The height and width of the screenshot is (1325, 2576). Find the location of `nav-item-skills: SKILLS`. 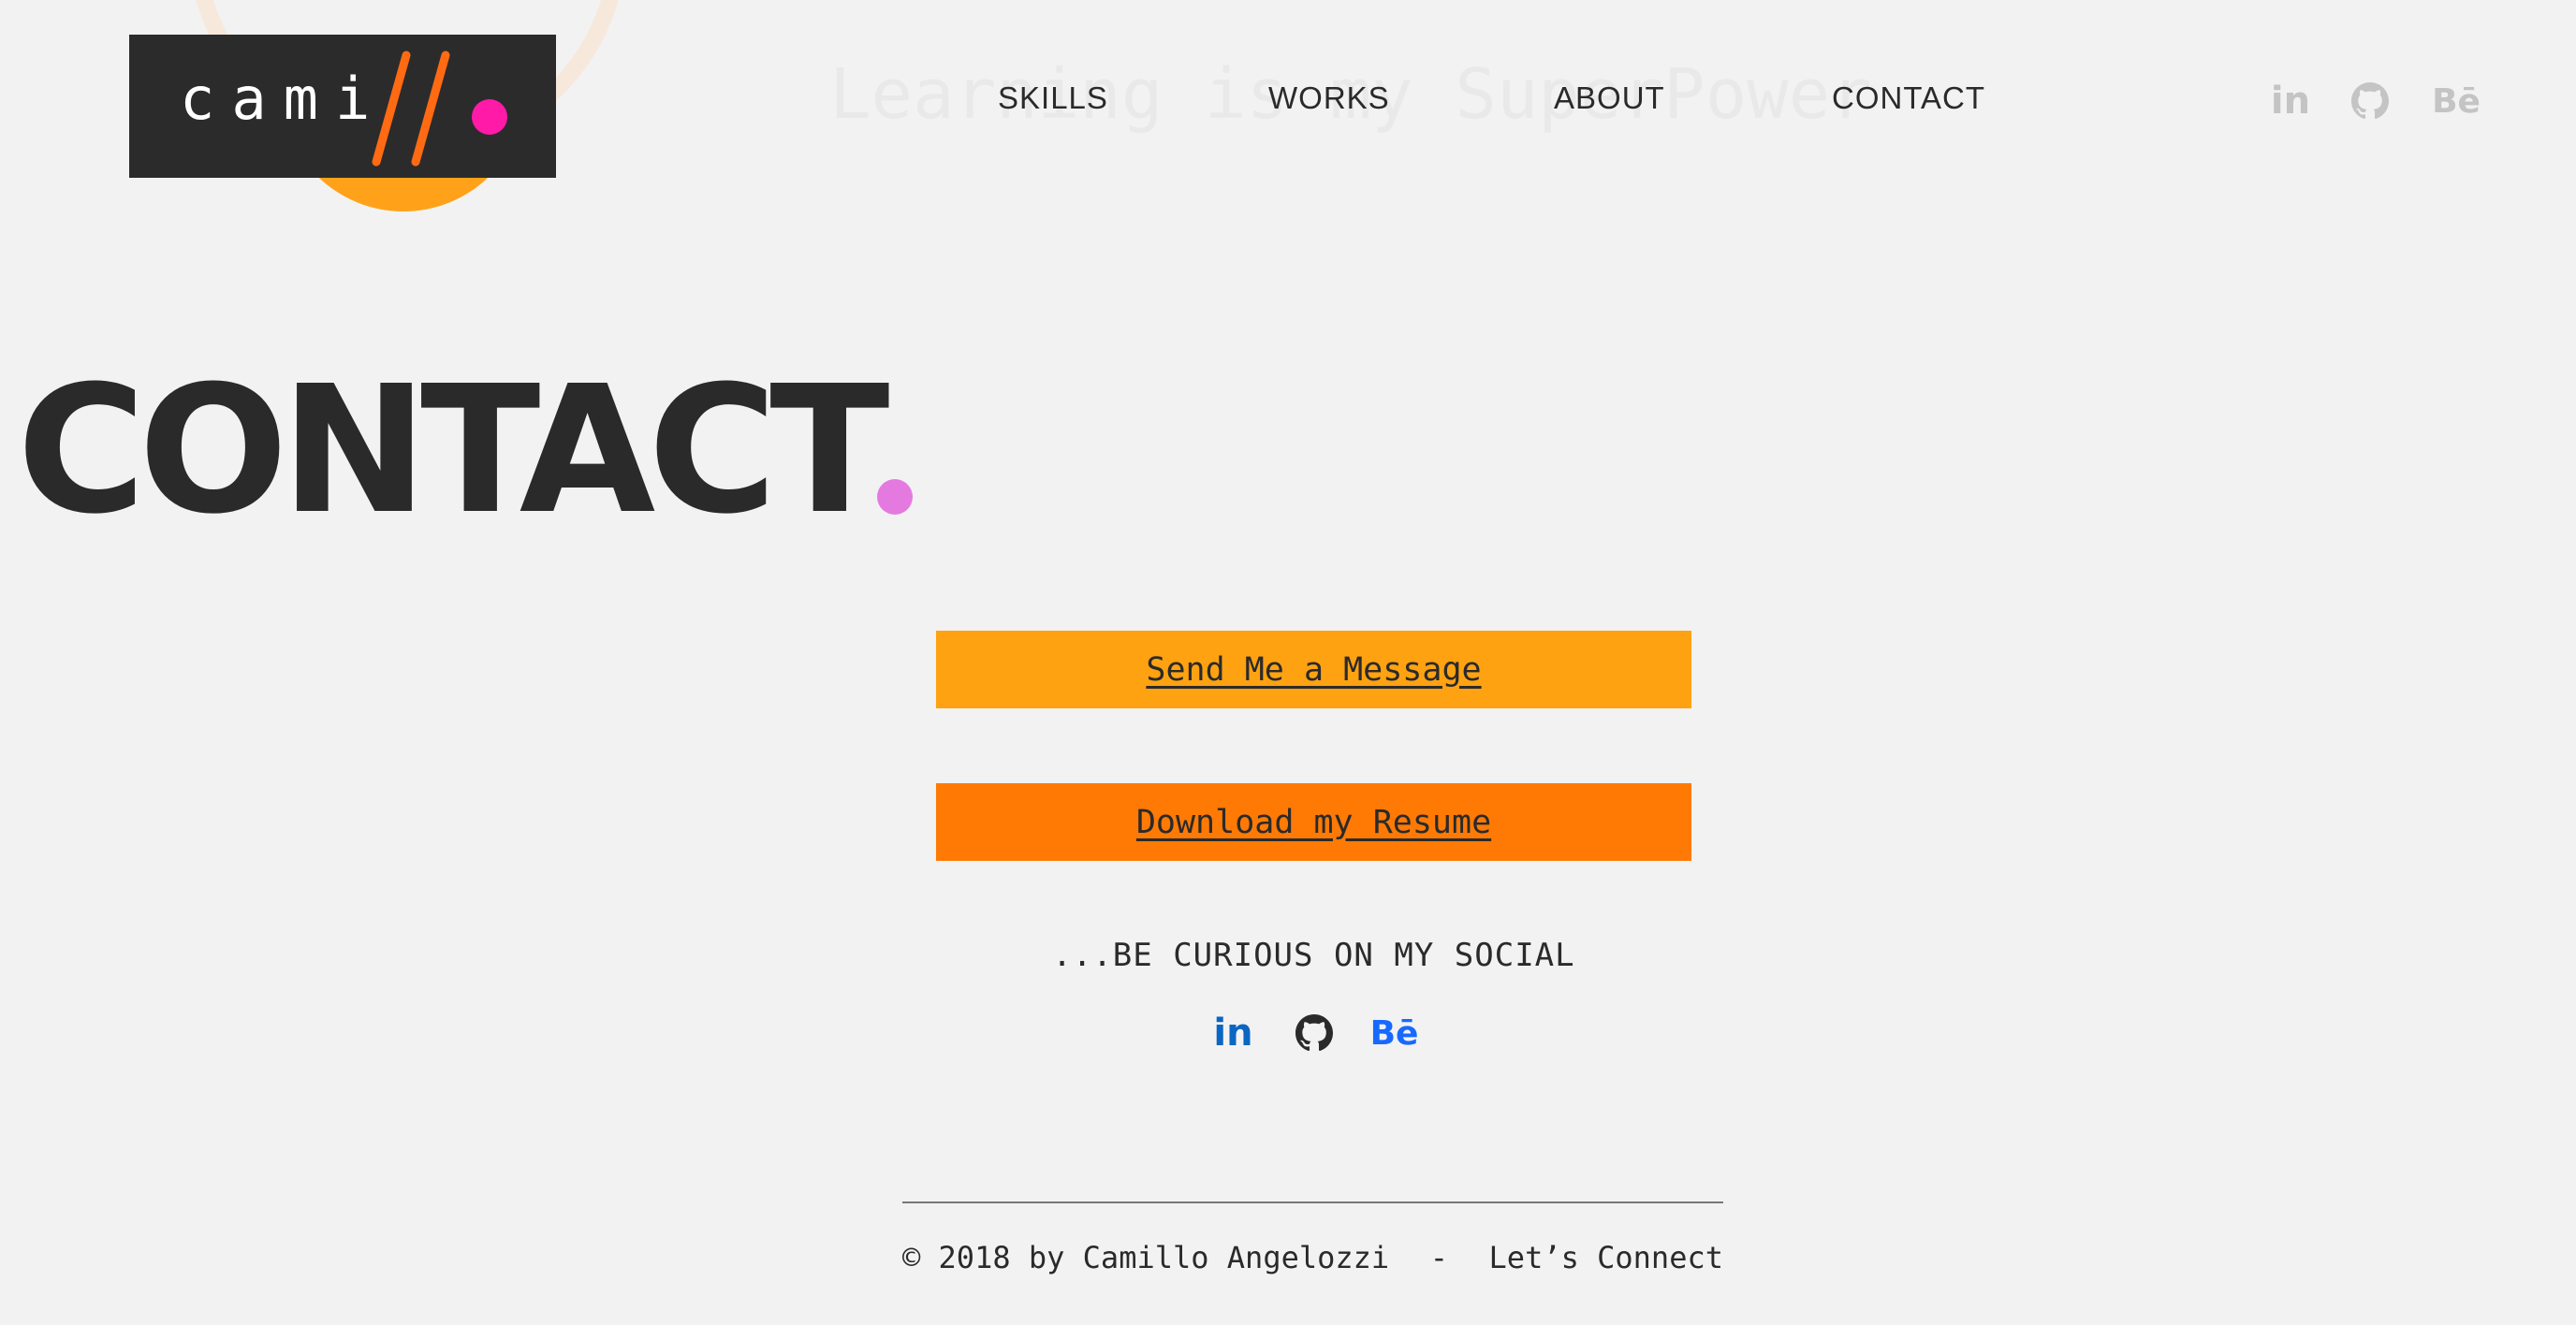

nav-item-skills: SKILLS is located at coordinates (1053, 97).